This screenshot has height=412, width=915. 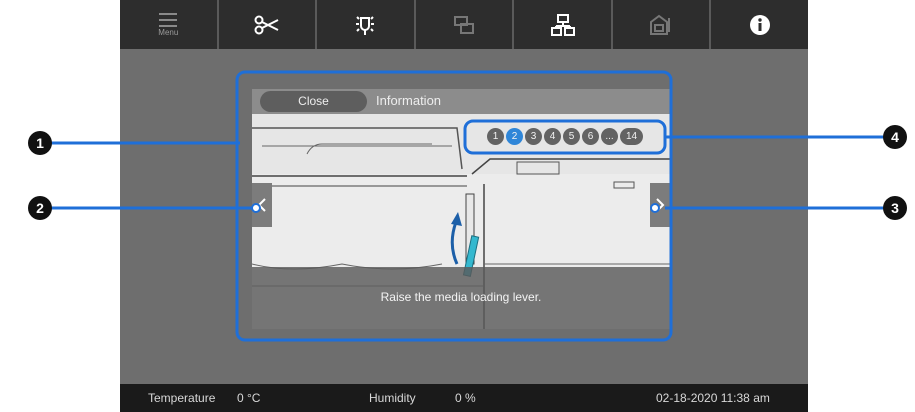 I want to click on dialog-header: Close Information, so click(x=461, y=101).